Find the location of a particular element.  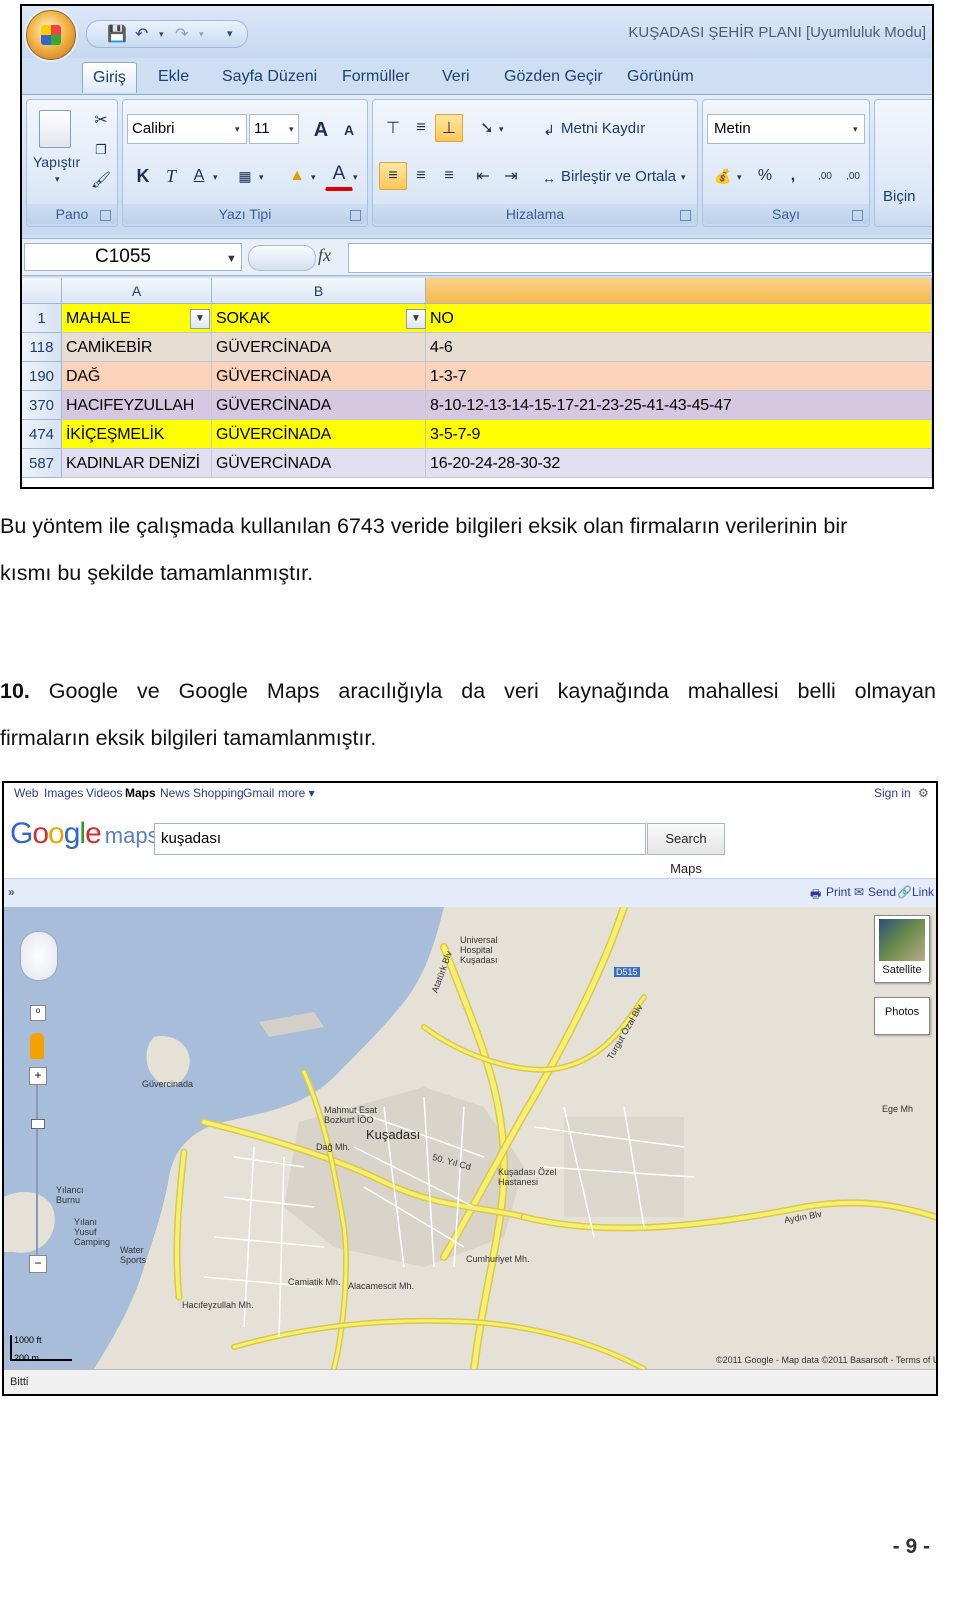

gbar-videos-link: Videos is located at coordinates (104, 793).